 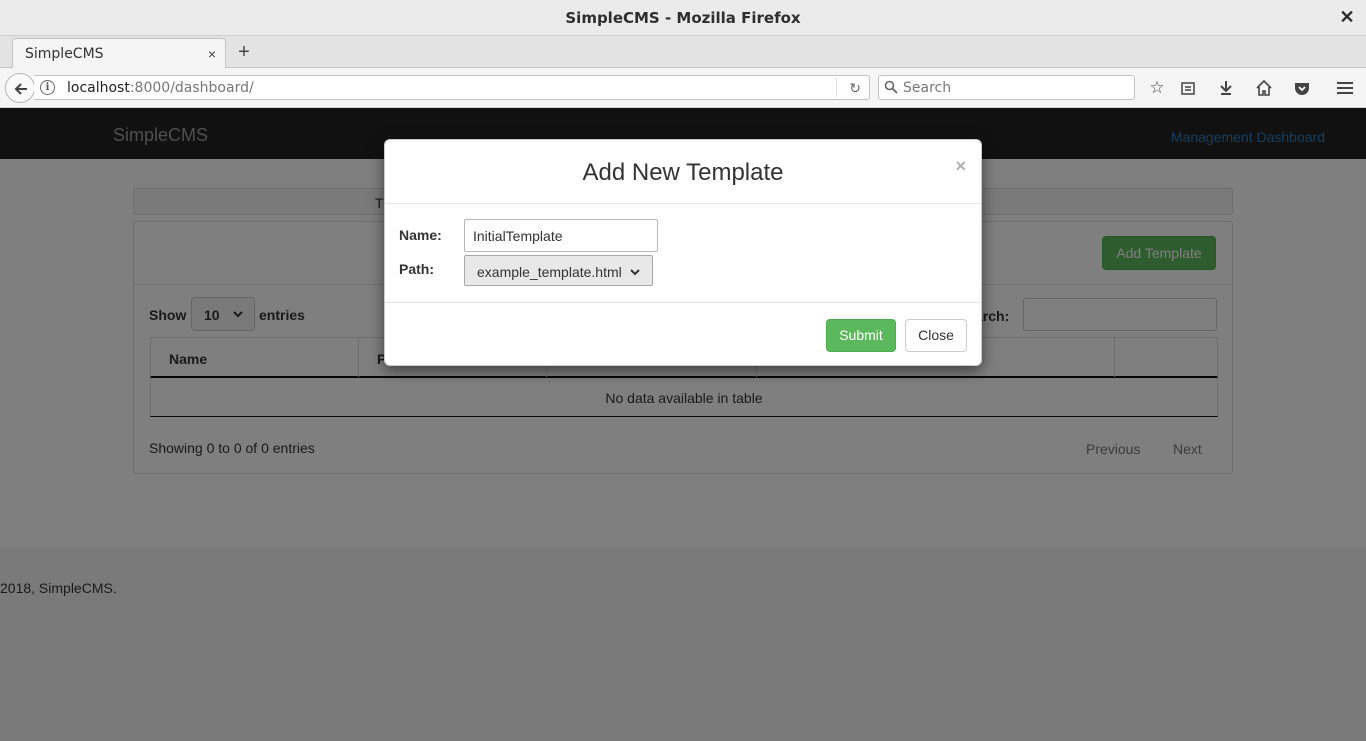 I want to click on back-button, so click(x=20, y=88).